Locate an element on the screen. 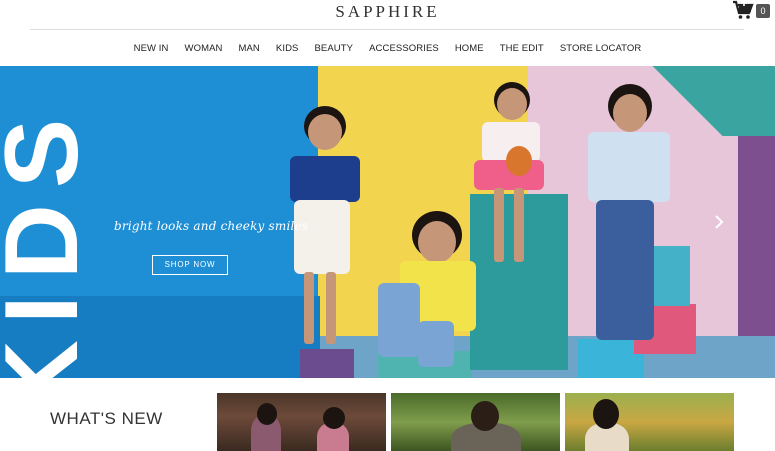 Image resolution: width=775 pixels, height=451 pixels. brand-logo: SAPPHIRE is located at coordinates (387, 12).